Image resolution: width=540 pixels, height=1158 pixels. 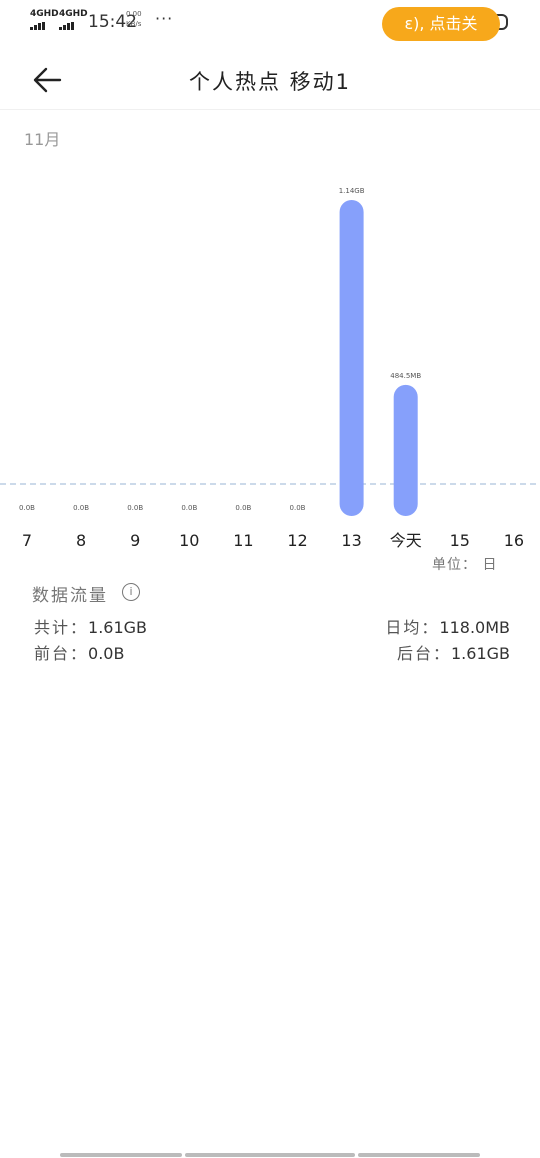 I want to click on net-speed-unit: KB/s, so click(x=134, y=24).